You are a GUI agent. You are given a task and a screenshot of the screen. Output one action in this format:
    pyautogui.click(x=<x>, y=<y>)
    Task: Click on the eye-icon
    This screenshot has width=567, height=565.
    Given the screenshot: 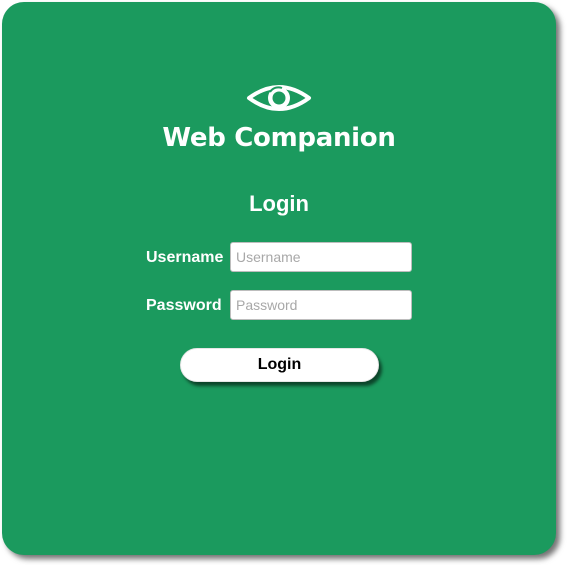 What is the action you would take?
    pyautogui.click(x=279, y=98)
    